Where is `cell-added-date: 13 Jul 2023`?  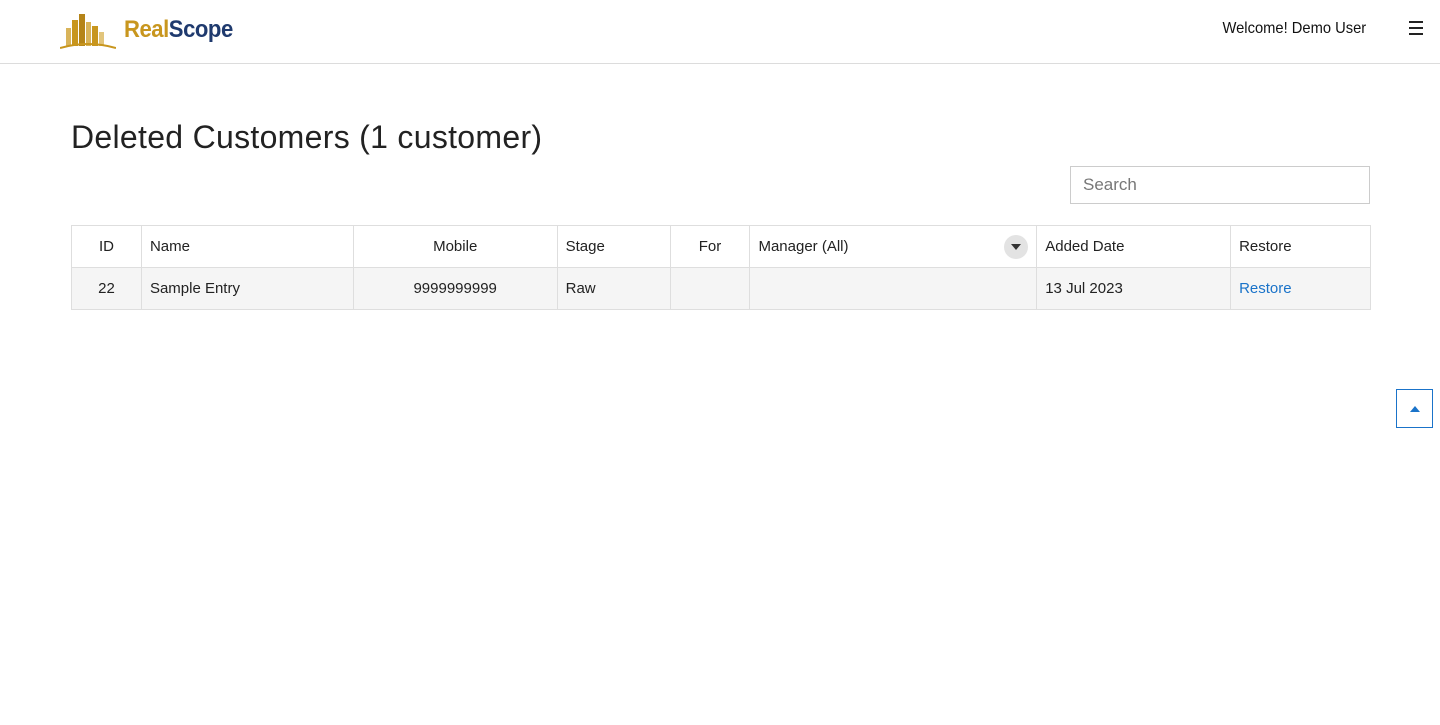 cell-added-date: 13 Jul 2023 is located at coordinates (1134, 288).